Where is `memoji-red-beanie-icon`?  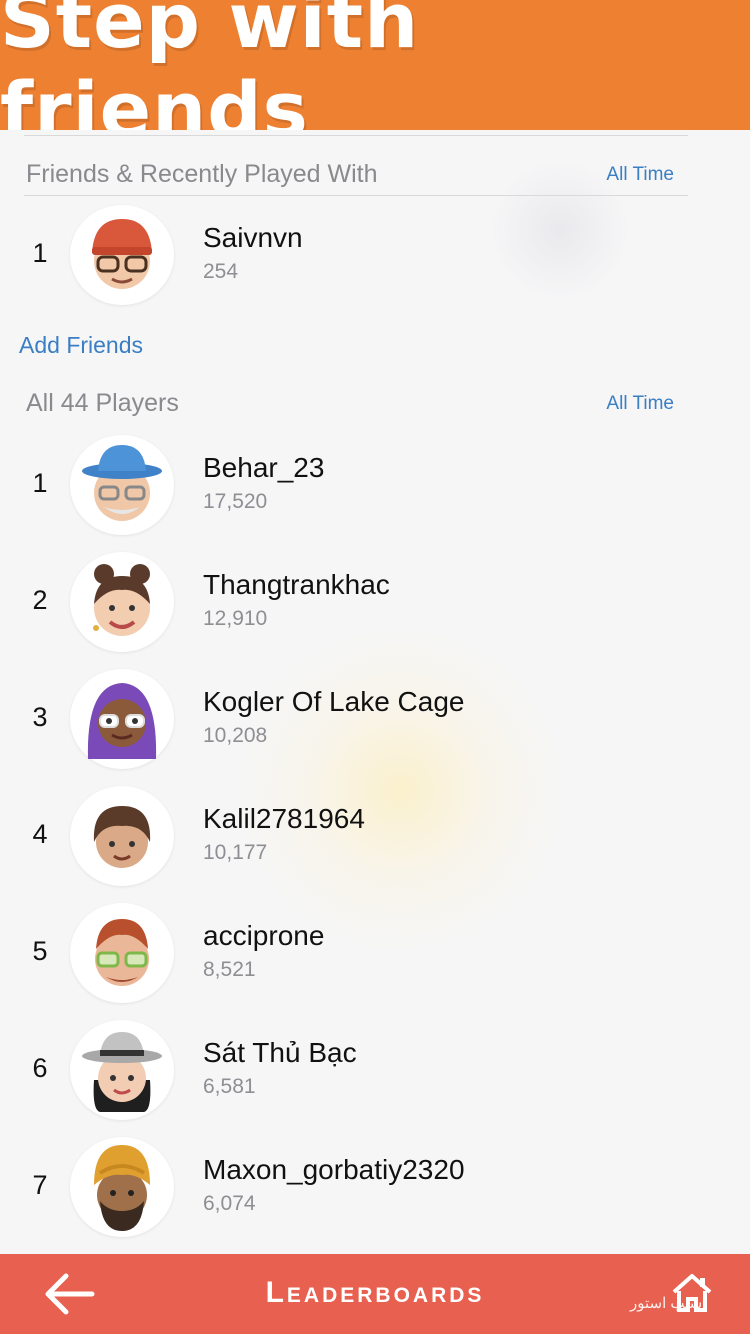 memoji-red-beanie-icon is located at coordinates (122, 254).